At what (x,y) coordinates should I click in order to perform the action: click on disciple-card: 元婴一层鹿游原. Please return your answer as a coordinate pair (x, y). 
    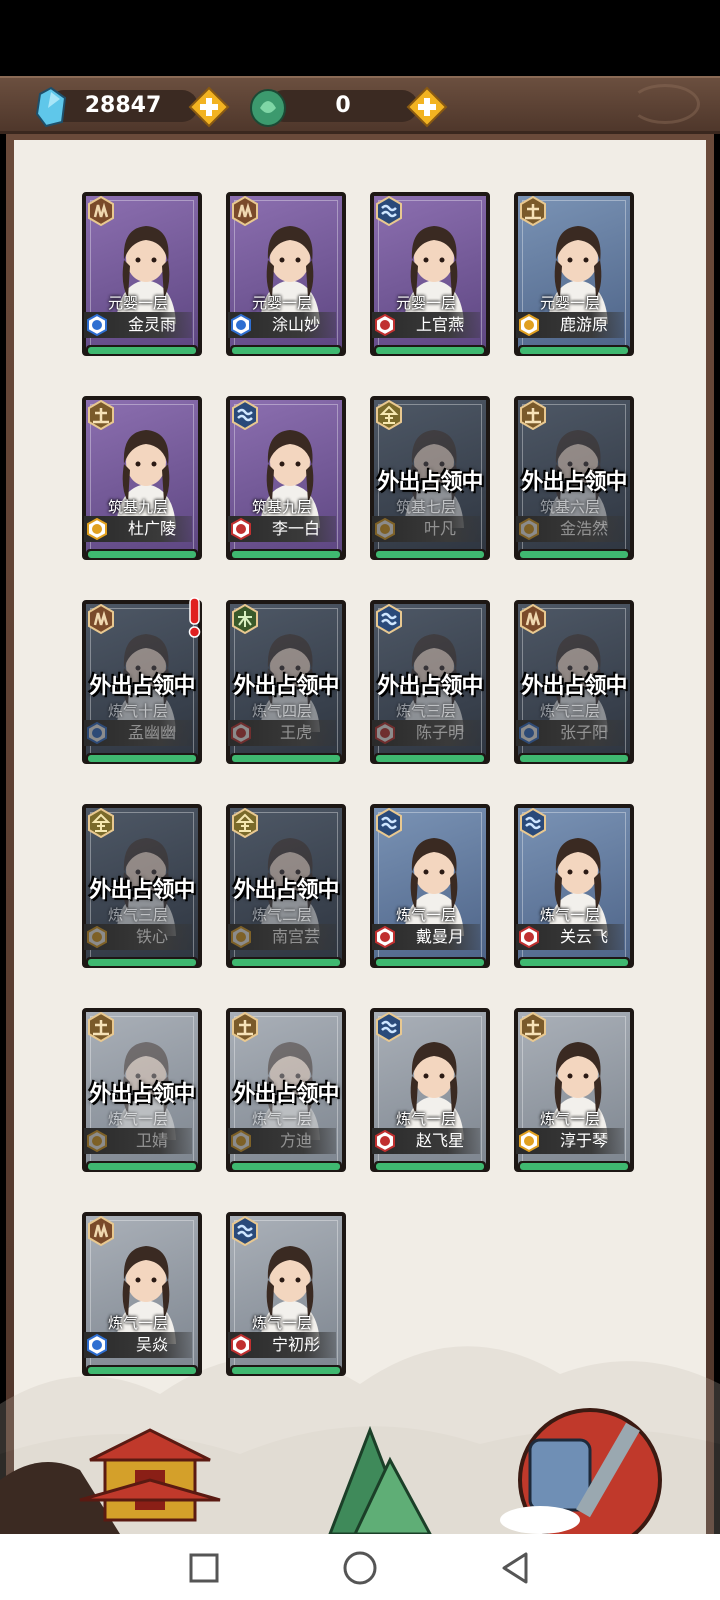
    Looking at the image, I should click on (574, 277).